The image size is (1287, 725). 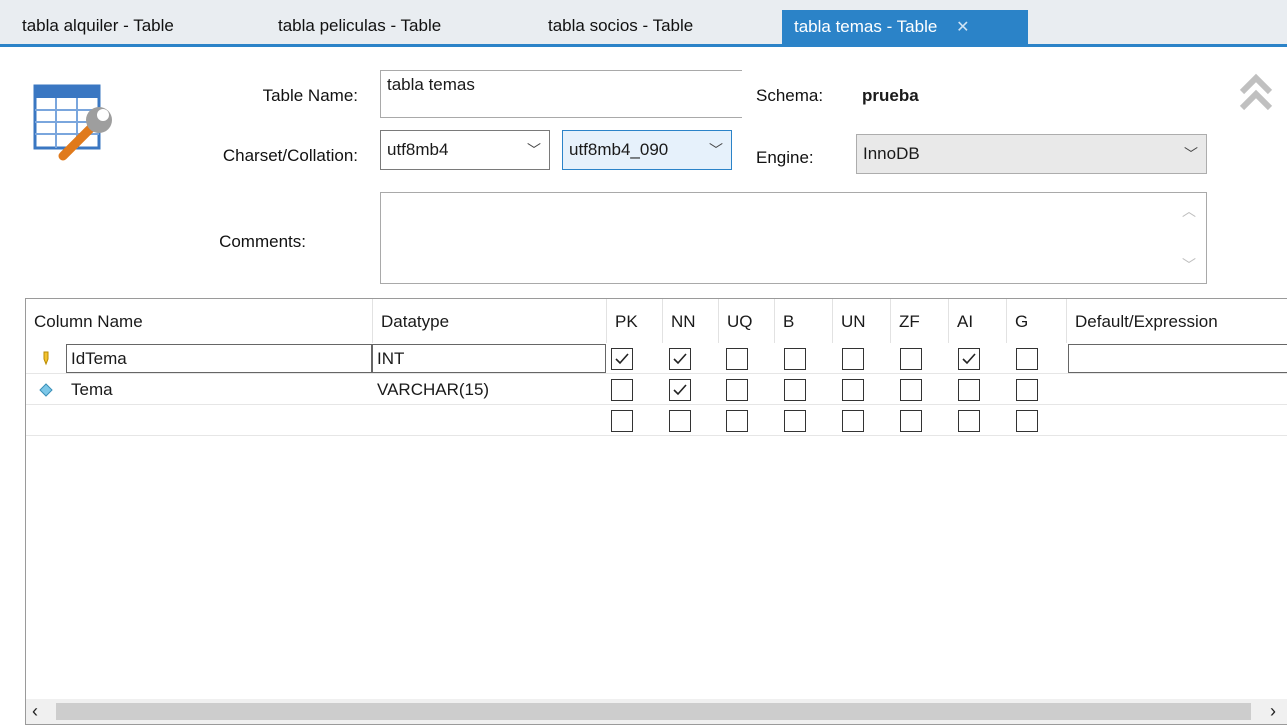 I want to click on horizontal-scrollbar: ‹ ›, so click(x=656, y=711).